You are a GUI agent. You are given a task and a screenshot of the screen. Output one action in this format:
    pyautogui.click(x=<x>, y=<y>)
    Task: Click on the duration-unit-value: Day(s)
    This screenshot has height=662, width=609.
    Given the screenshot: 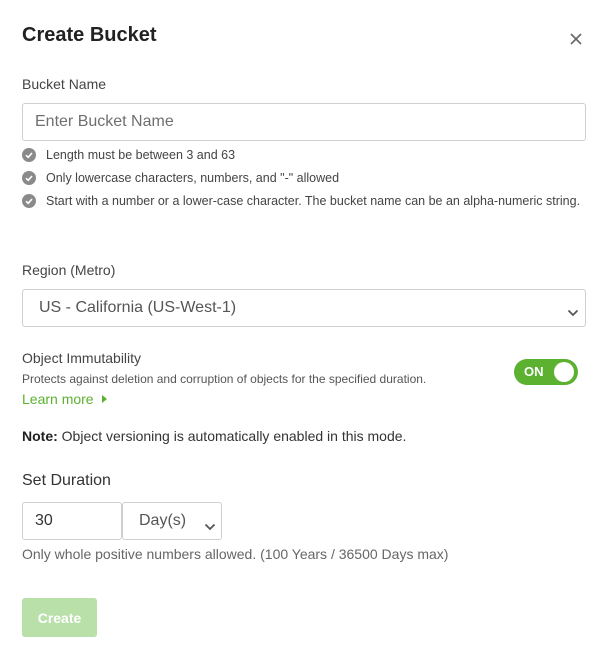 What is the action you would take?
    pyautogui.click(x=163, y=520)
    